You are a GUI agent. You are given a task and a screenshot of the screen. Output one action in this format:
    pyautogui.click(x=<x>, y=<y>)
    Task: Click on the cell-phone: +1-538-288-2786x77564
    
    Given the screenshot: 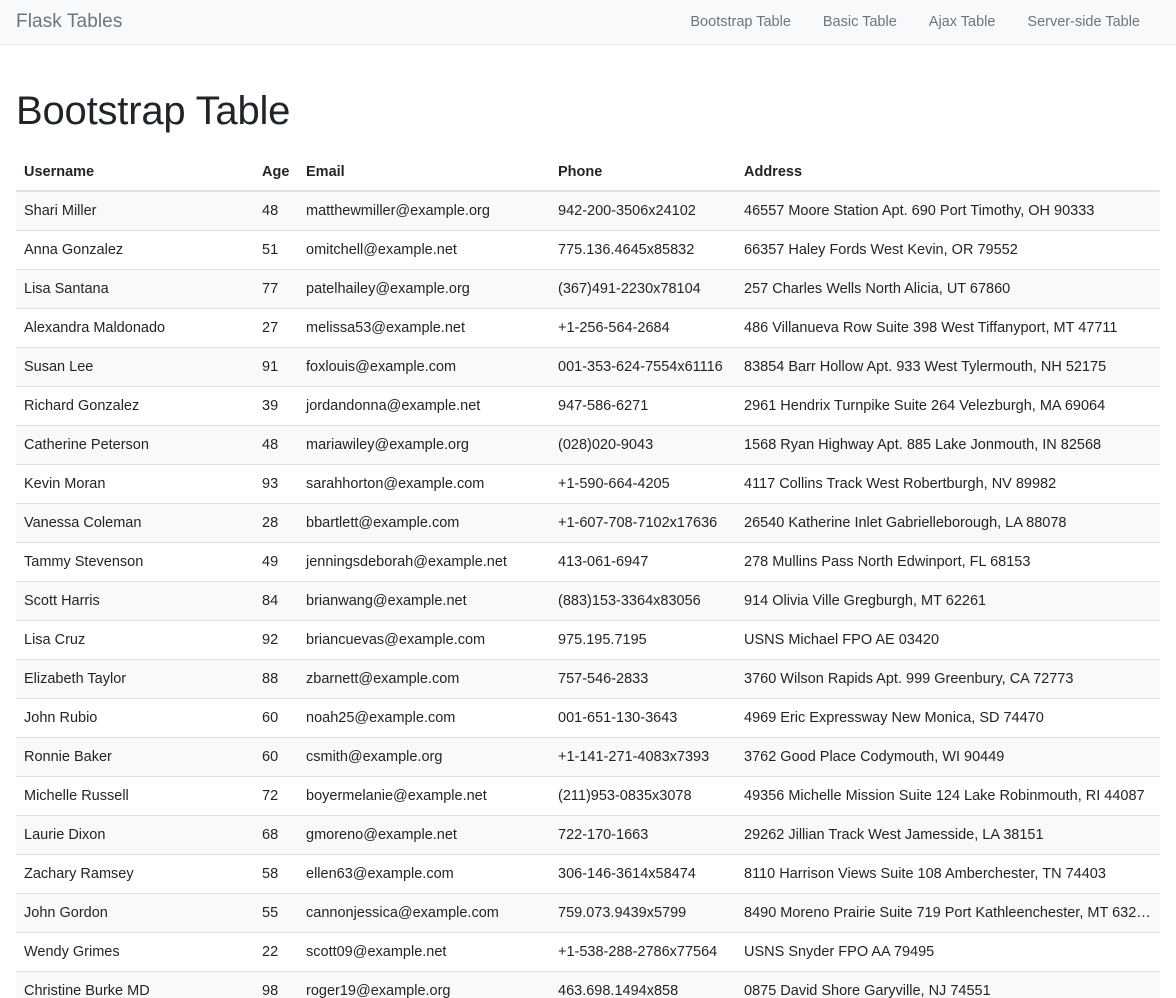 What is the action you would take?
    pyautogui.click(x=643, y=952)
    